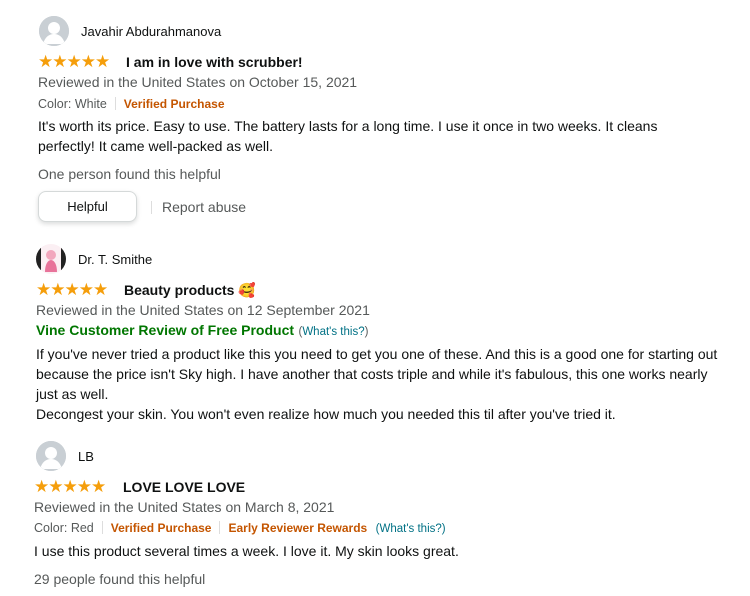  I want to click on reviewer-name: LB, so click(86, 456).